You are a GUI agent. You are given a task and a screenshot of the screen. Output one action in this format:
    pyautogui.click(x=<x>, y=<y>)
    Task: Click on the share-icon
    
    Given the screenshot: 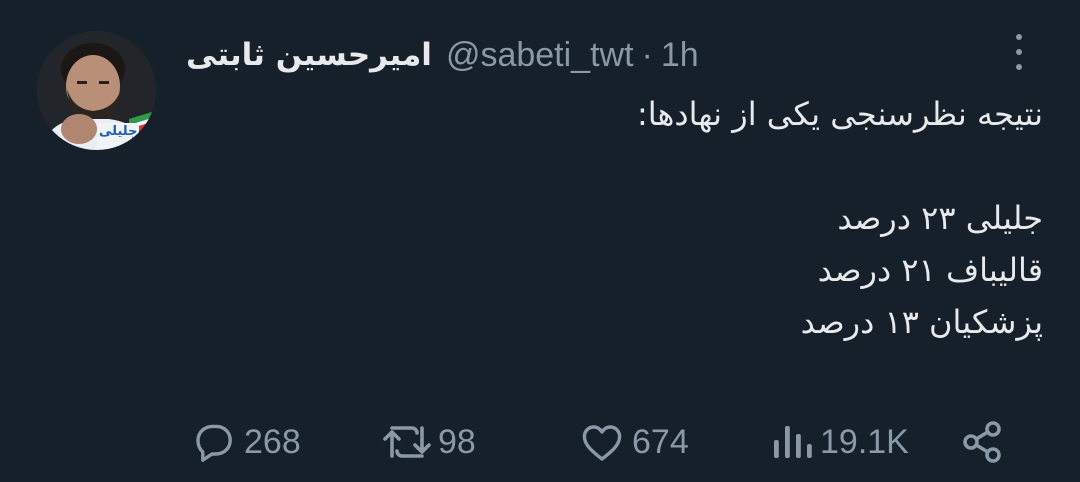 What is the action you would take?
    pyautogui.click(x=982, y=442)
    